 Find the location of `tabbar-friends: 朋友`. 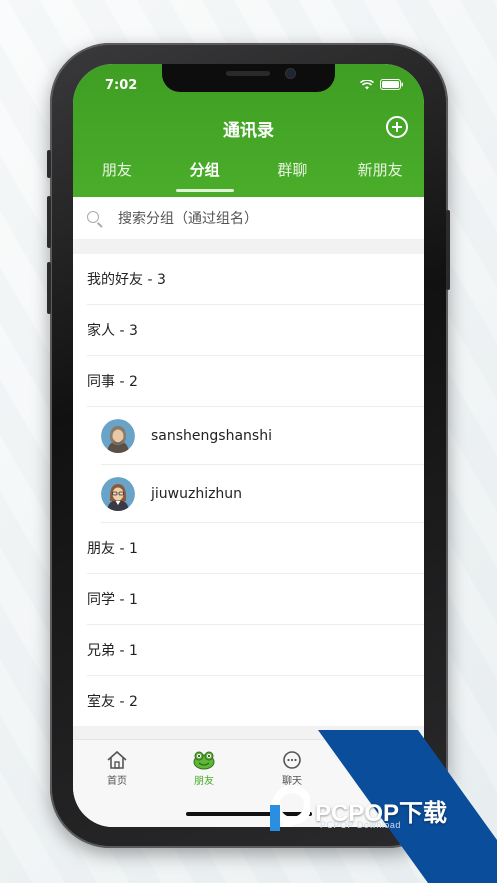

tabbar-friends: 朋友 is located at coordinates (204, 768).